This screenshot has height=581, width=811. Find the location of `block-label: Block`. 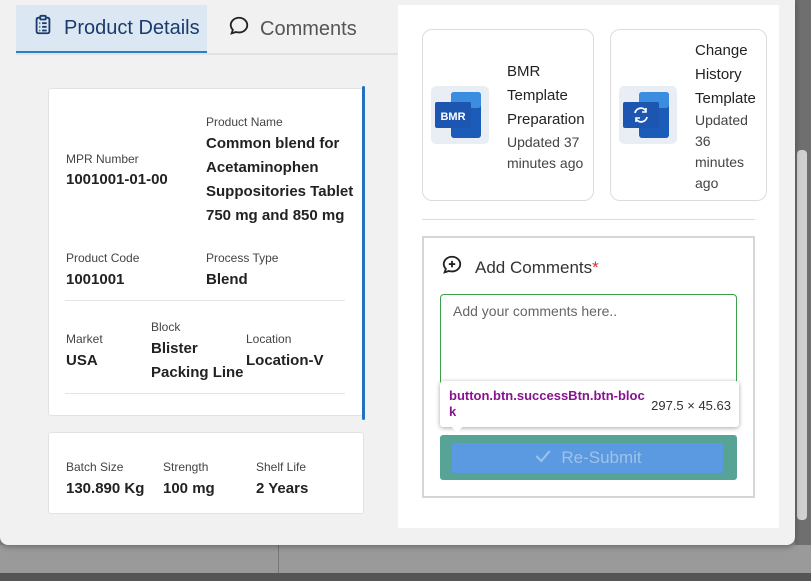

block-label: Block is located at coordinates (166, 327).